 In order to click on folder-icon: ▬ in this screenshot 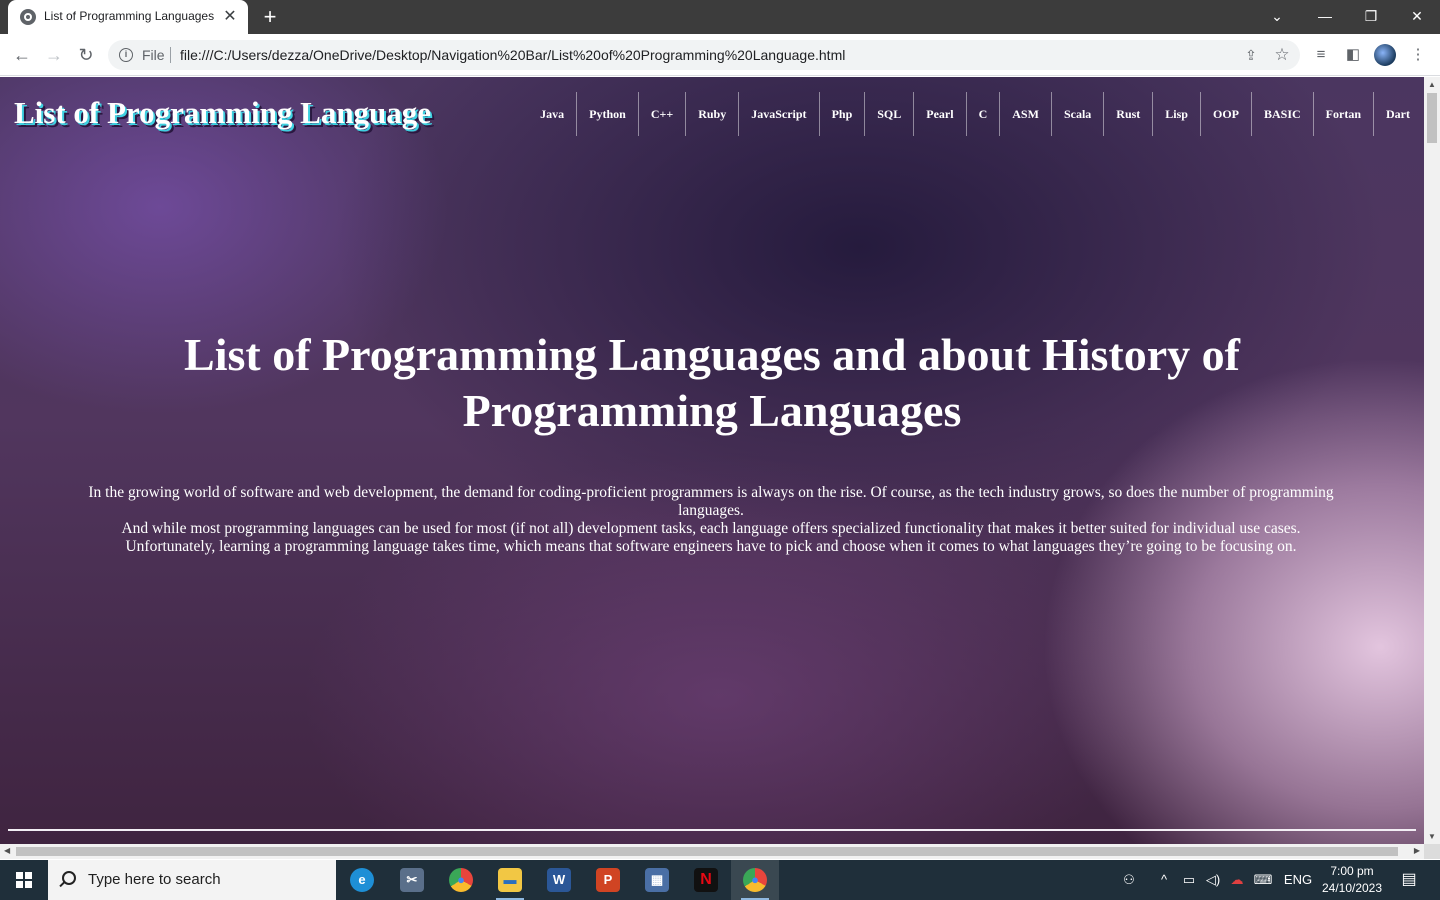, I will do `click(510, 880)`.